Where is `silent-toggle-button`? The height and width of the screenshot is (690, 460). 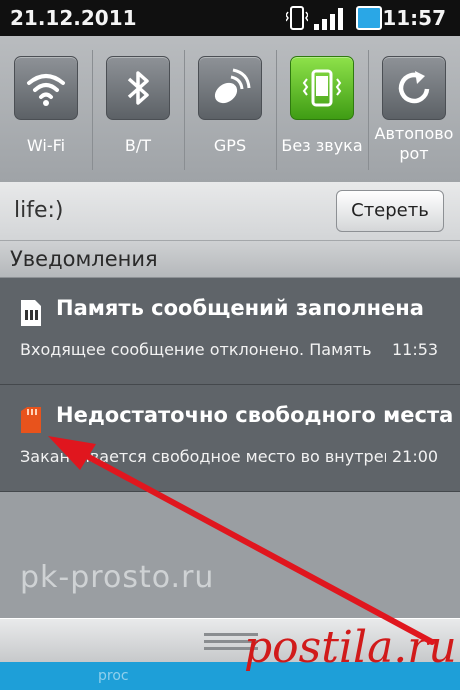 silent-toggle-button is located at coordinates (322, 88).